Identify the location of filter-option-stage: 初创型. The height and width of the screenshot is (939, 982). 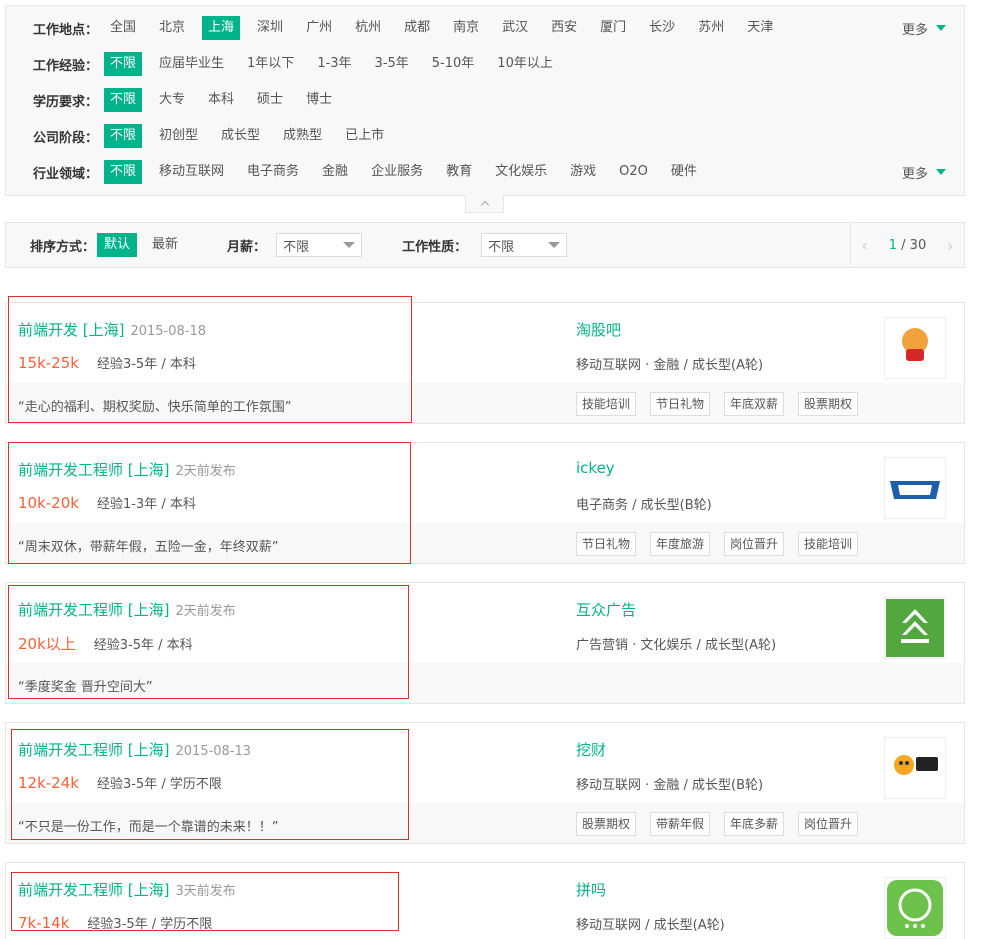
(178, 136).